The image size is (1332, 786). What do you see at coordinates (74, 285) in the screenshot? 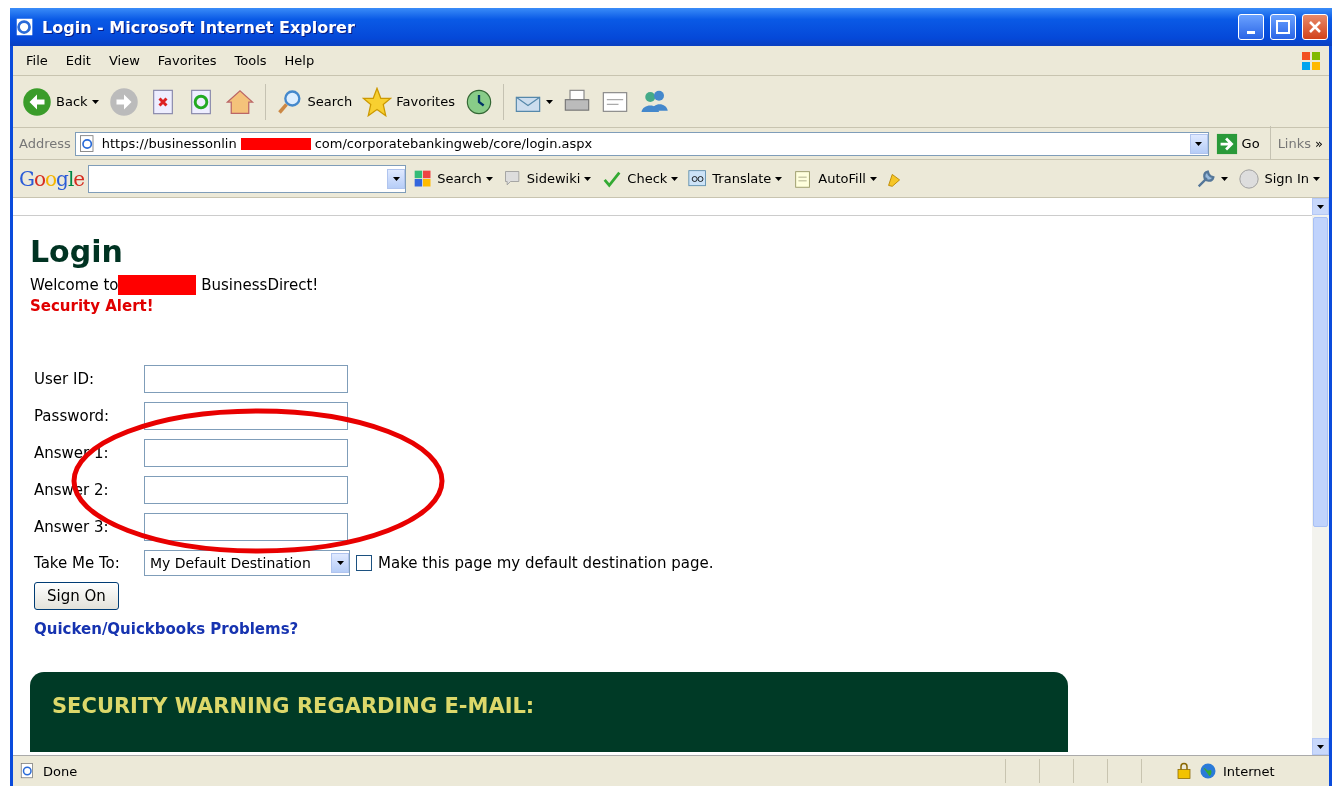
I see `welcome-text: Welcome to` at bounding box center [74, 285].